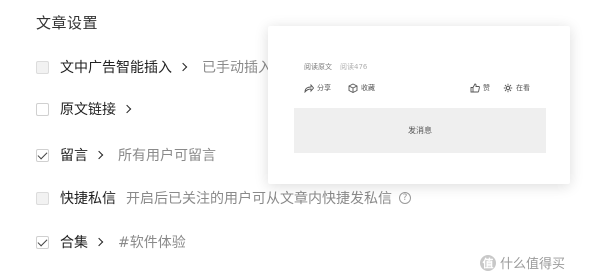  I want to click on favorite-label: 收藏, so click(368, 88).